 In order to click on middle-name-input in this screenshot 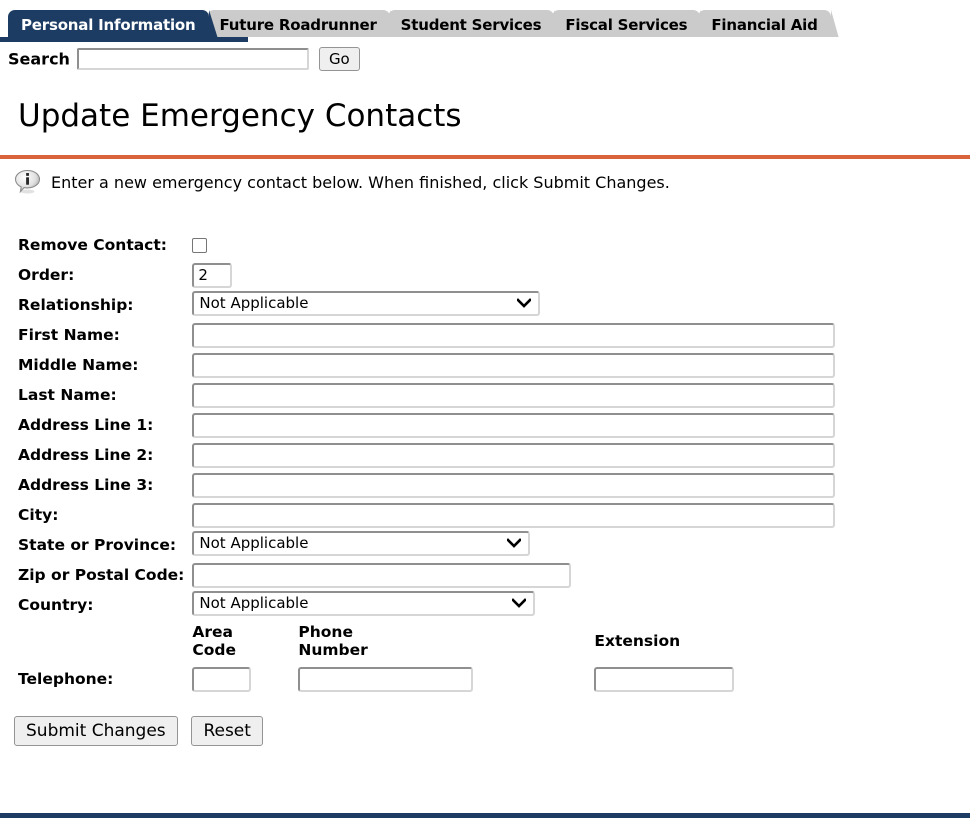, I will do `click(514, 365)`.